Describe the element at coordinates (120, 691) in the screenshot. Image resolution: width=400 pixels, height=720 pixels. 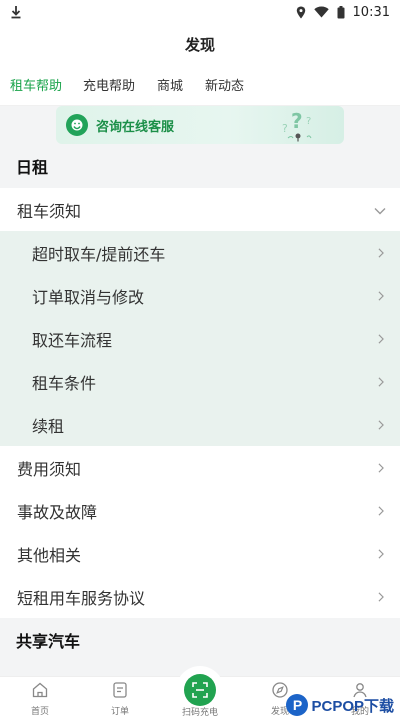
I see `orders-icon` at that location.